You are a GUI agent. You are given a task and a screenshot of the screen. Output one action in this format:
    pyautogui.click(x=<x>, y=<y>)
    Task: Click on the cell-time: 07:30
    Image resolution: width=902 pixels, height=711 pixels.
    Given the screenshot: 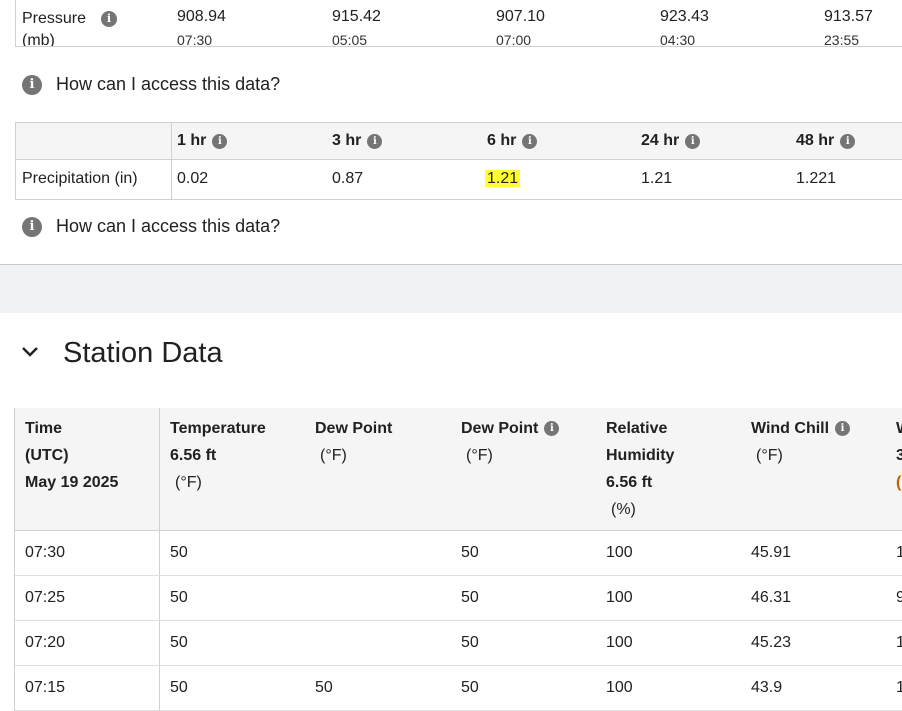 What is the action you would take?
    pyautogui.click(x=45, y=552)
    